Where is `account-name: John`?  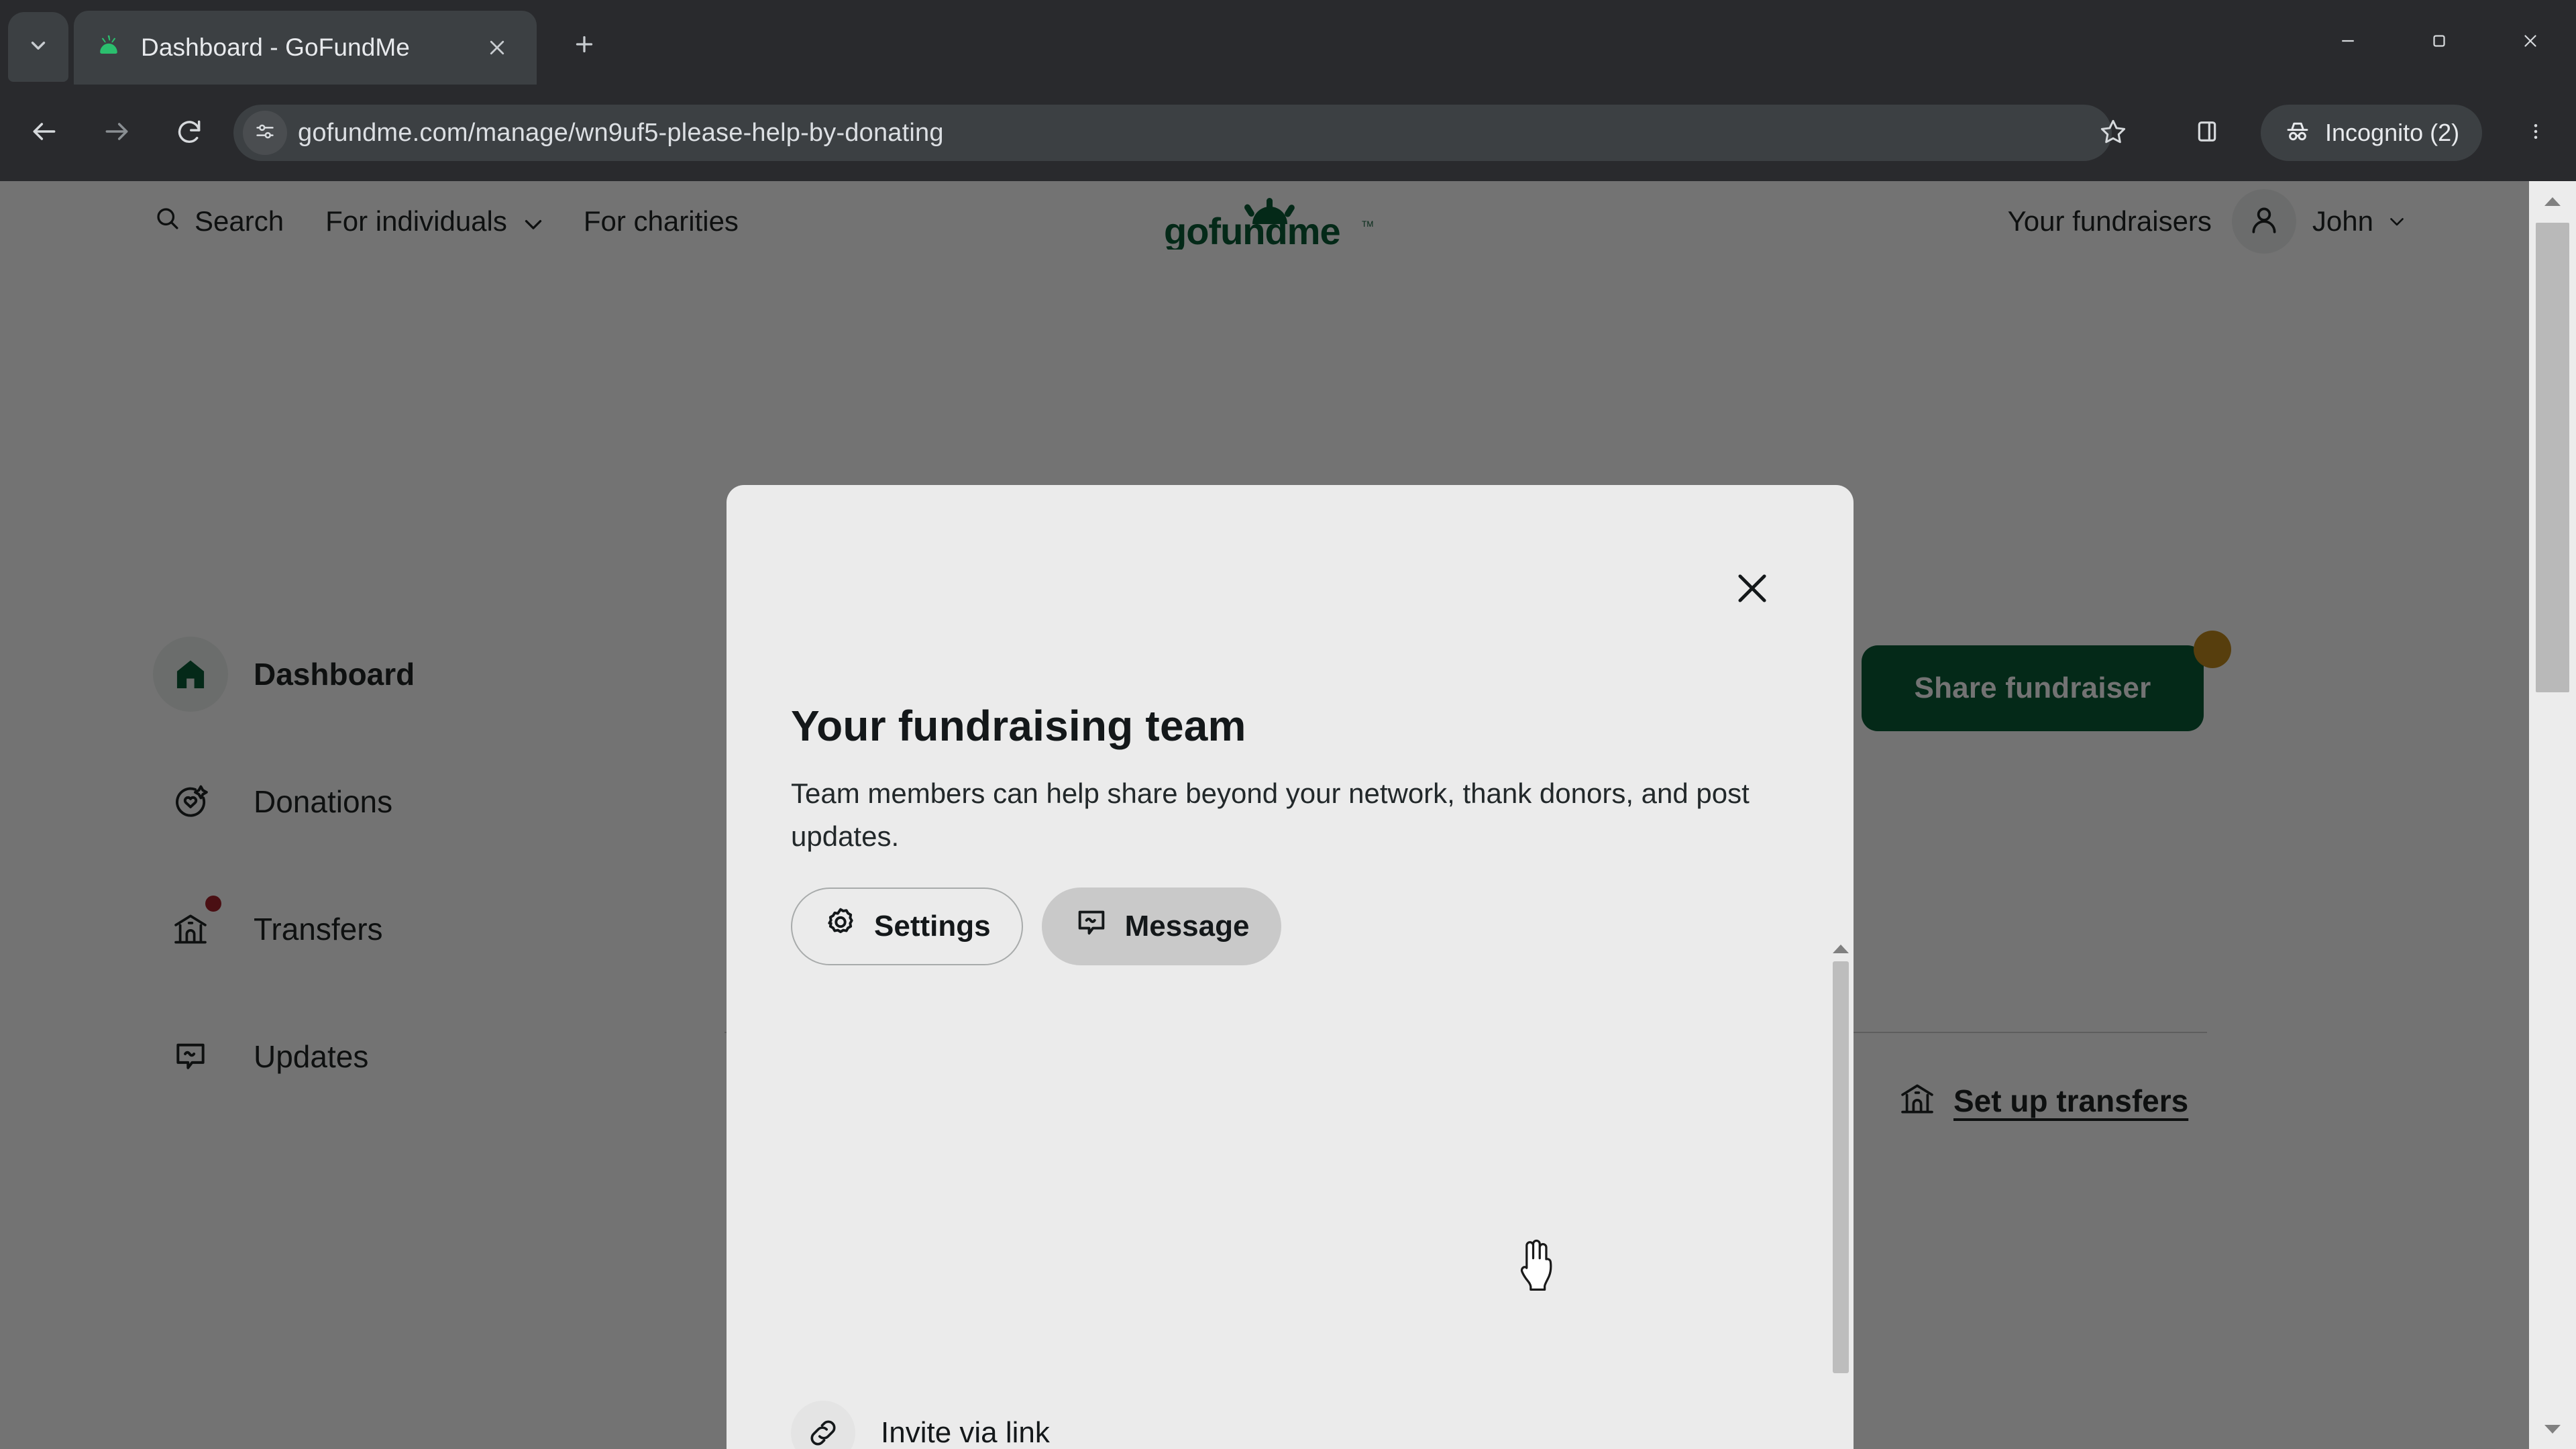
account-name: John is located at coordinates (2342, 221).